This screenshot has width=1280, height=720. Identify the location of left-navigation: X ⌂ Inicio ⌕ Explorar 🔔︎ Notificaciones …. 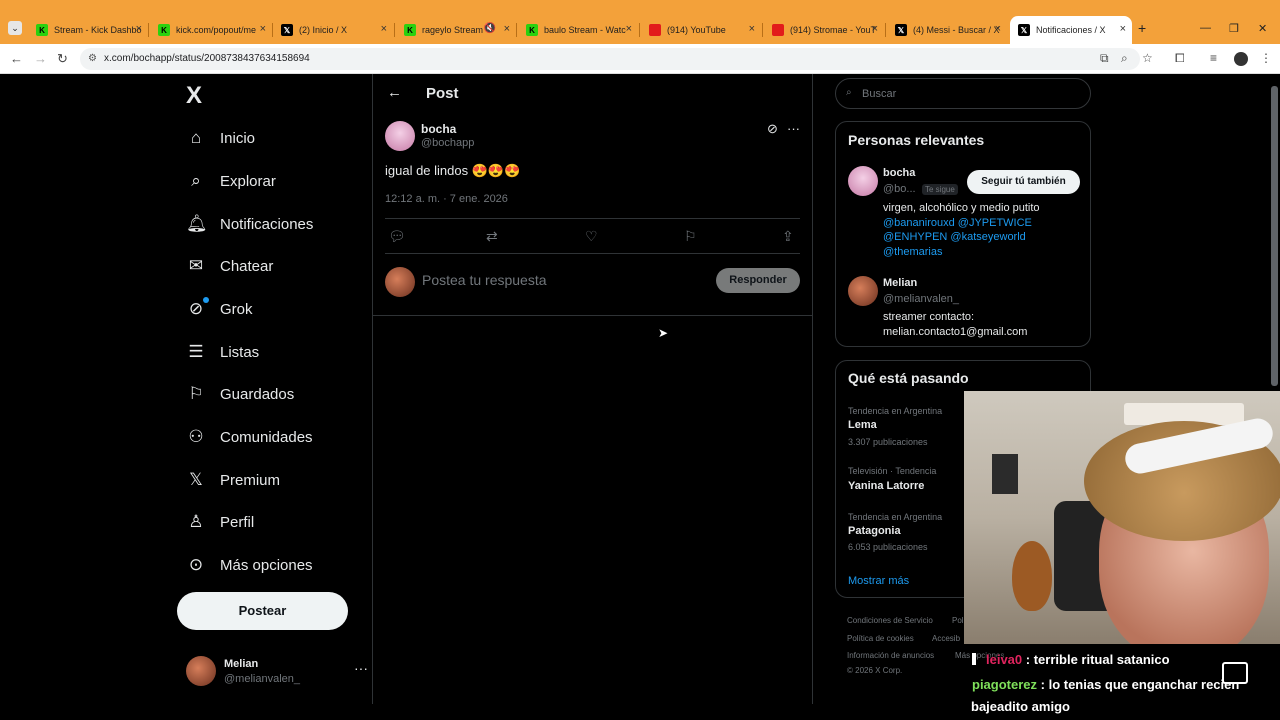
(274, 397).